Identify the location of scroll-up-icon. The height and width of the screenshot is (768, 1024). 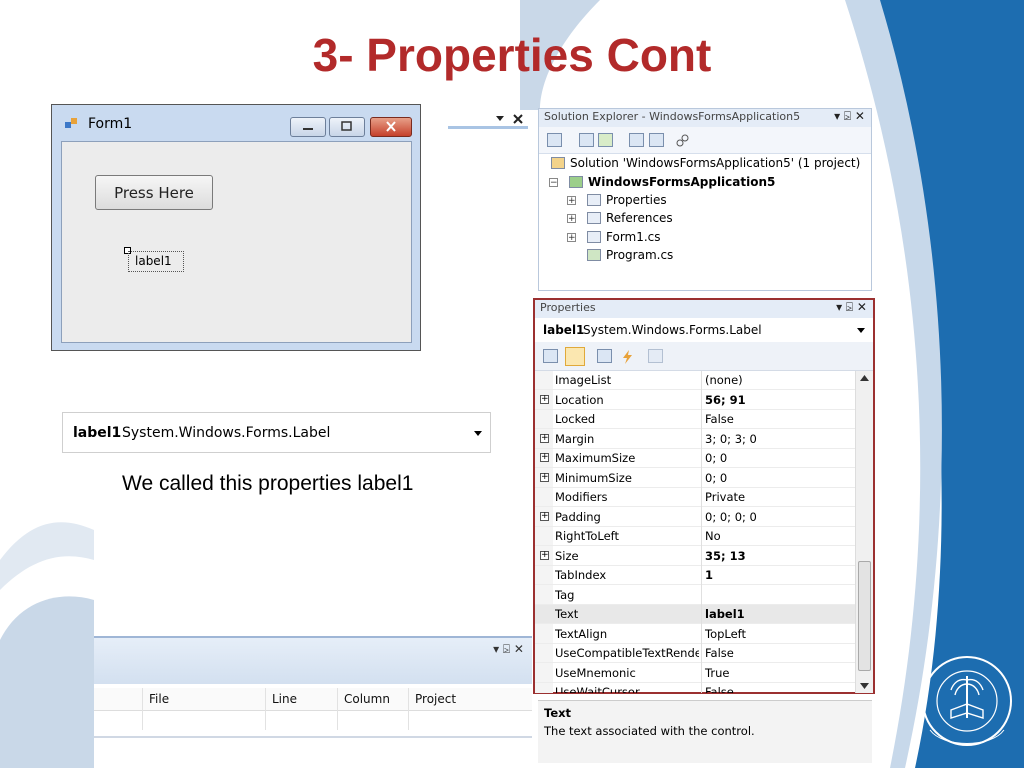
(864, 378).